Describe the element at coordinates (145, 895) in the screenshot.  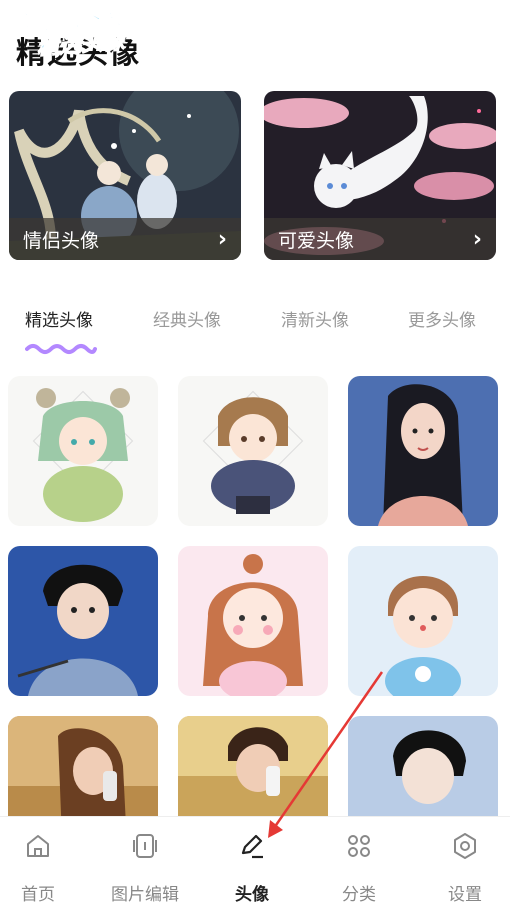
I see `nav-image-edit-label: 图片编辑` at that location.